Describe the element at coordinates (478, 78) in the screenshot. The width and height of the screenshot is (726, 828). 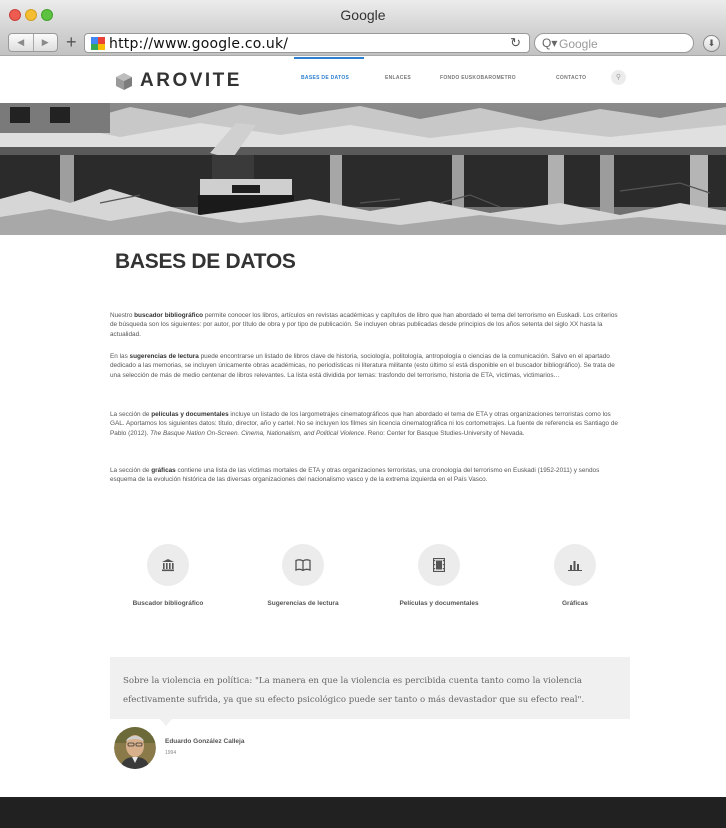
I see `nav-fondo-euskobarometro: FONDO EUSKOBAROMETRO` at that location.